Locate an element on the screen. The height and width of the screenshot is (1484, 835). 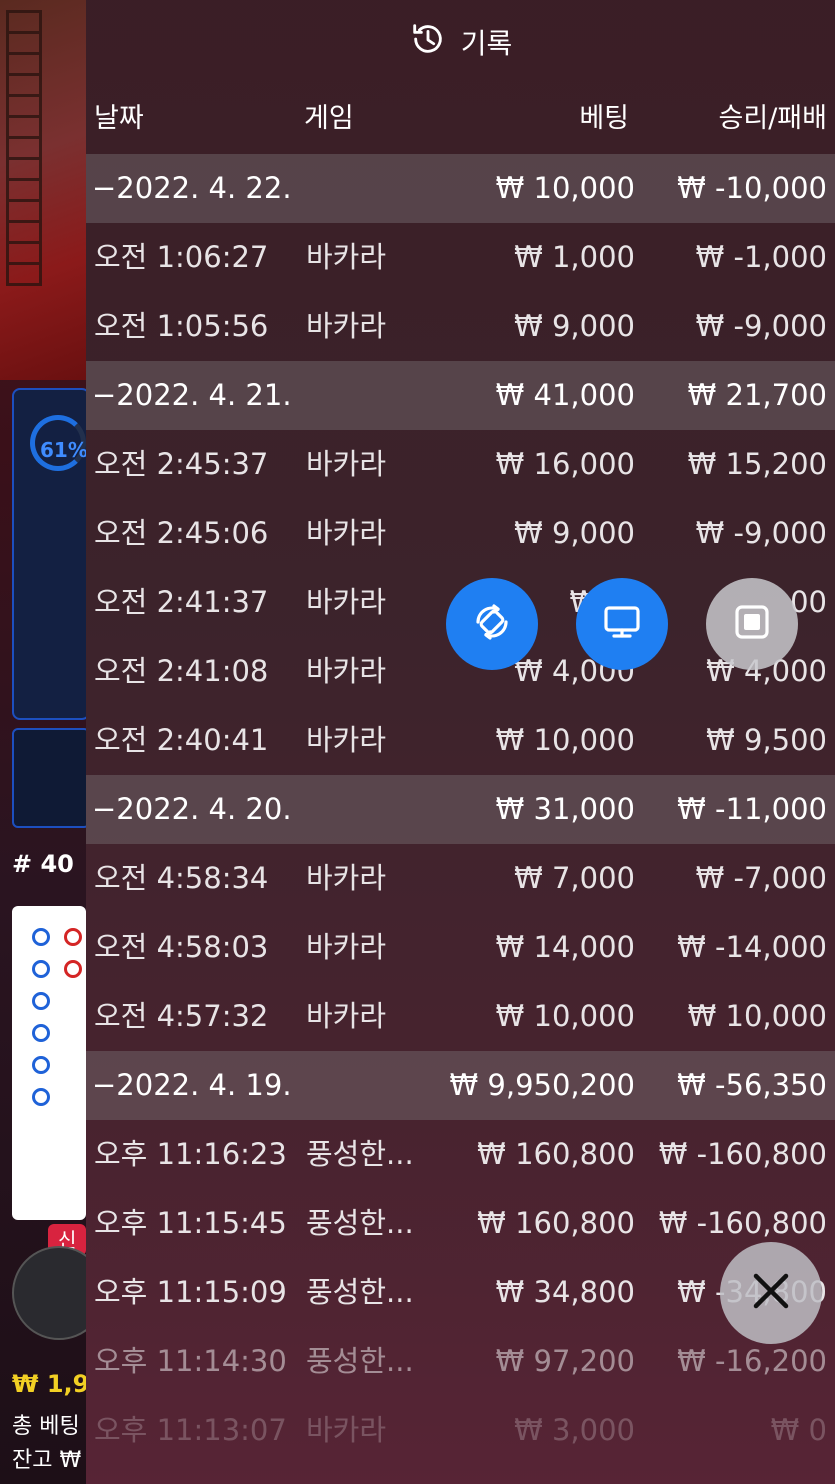
history-row: 오전 4:58:34 바카라 ₩ 7,000 ₩ -7,000 is located at coordinates (460, 878).